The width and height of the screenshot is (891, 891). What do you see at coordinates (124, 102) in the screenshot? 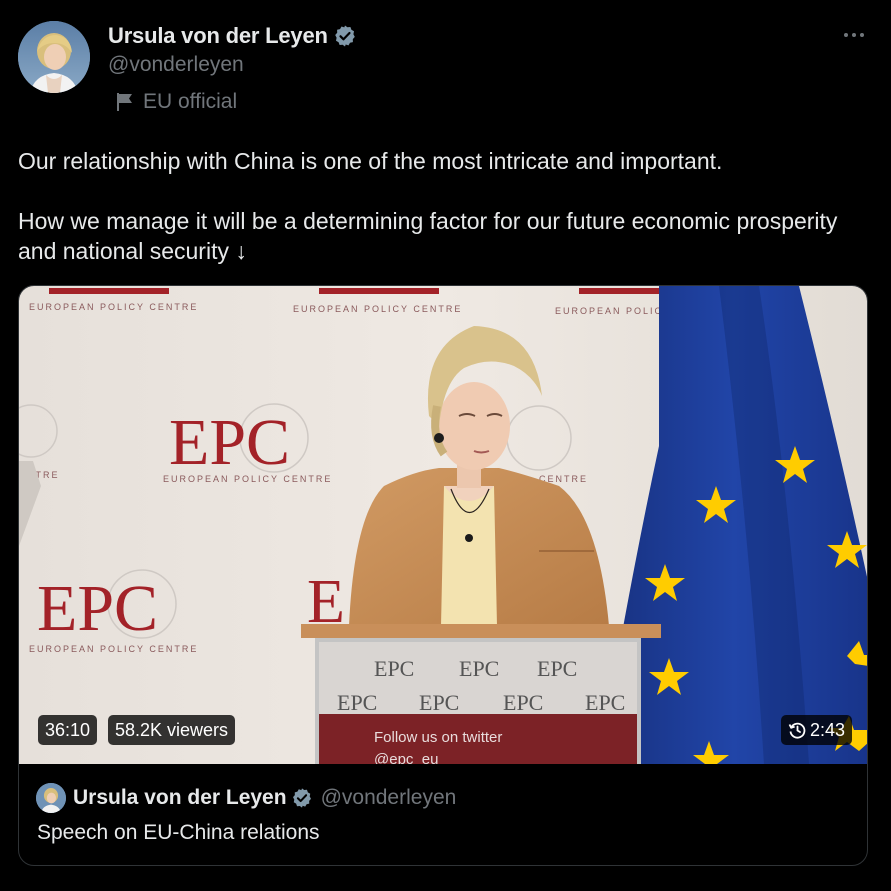
I see `flag-icon` at bounding box center [124, 102].